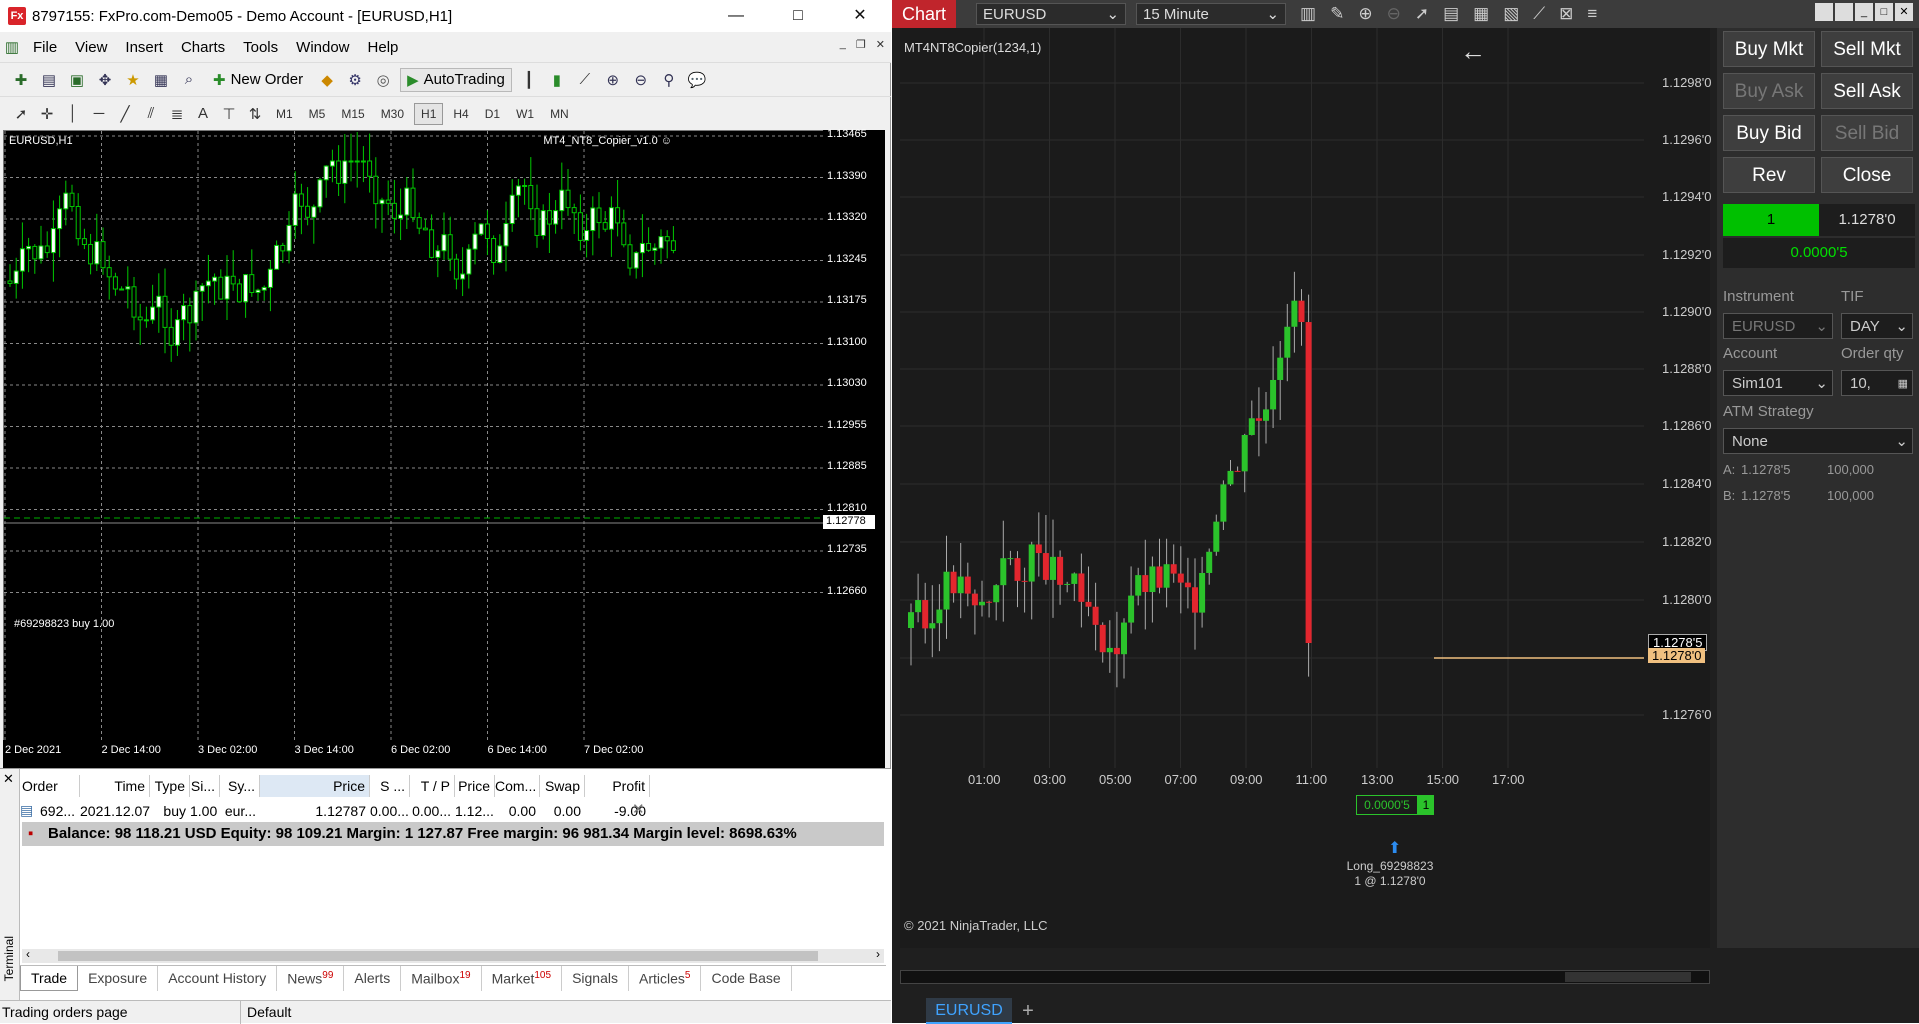  What do you see at coordinates (1905, 384) in the screenshot?
I see `calculator-icon: ▦` at bounding box center [1905, 384].